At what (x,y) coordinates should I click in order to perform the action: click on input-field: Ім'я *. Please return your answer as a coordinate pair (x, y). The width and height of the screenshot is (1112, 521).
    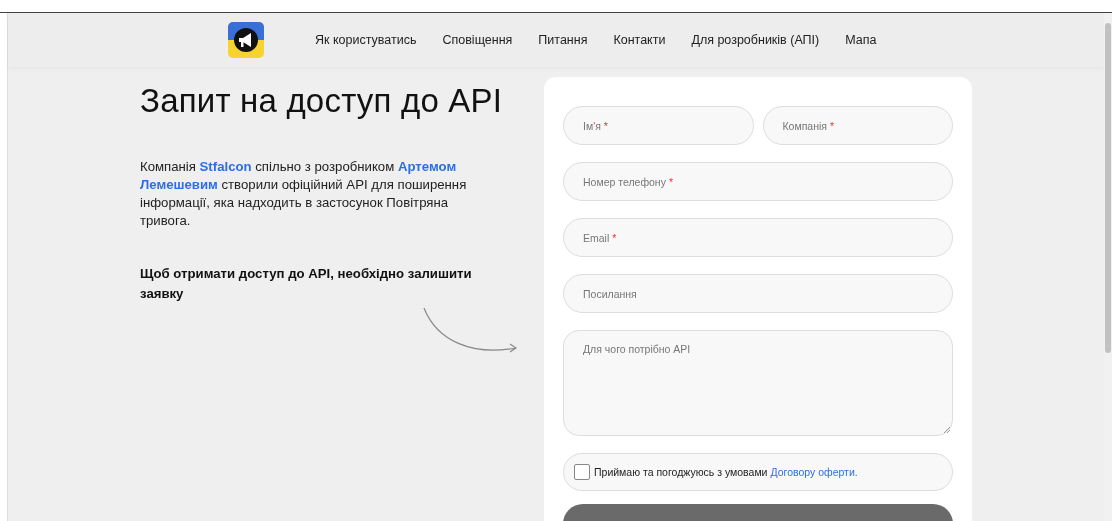
    Looking at the image, I should click on (658, 125).